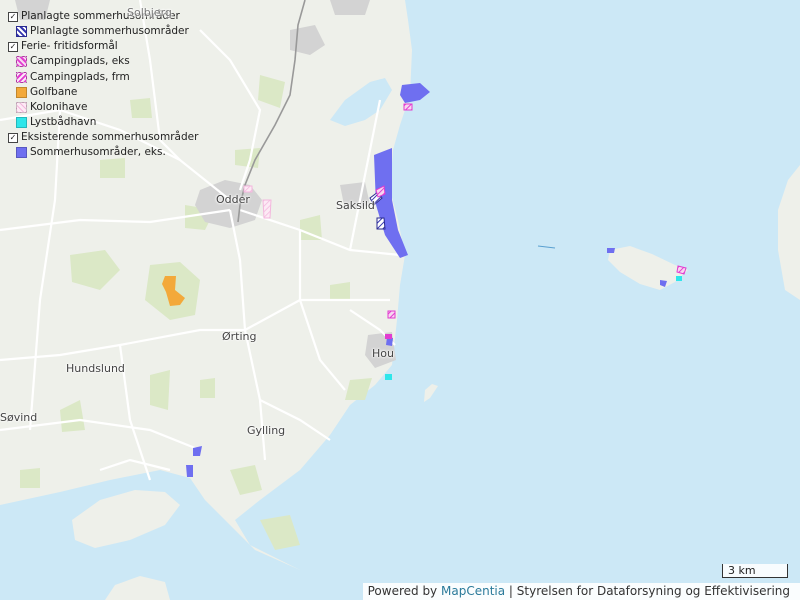 The image size is (800, 600). I want to click on legend-item-label: Campingplads, eks, so click(80, 61).